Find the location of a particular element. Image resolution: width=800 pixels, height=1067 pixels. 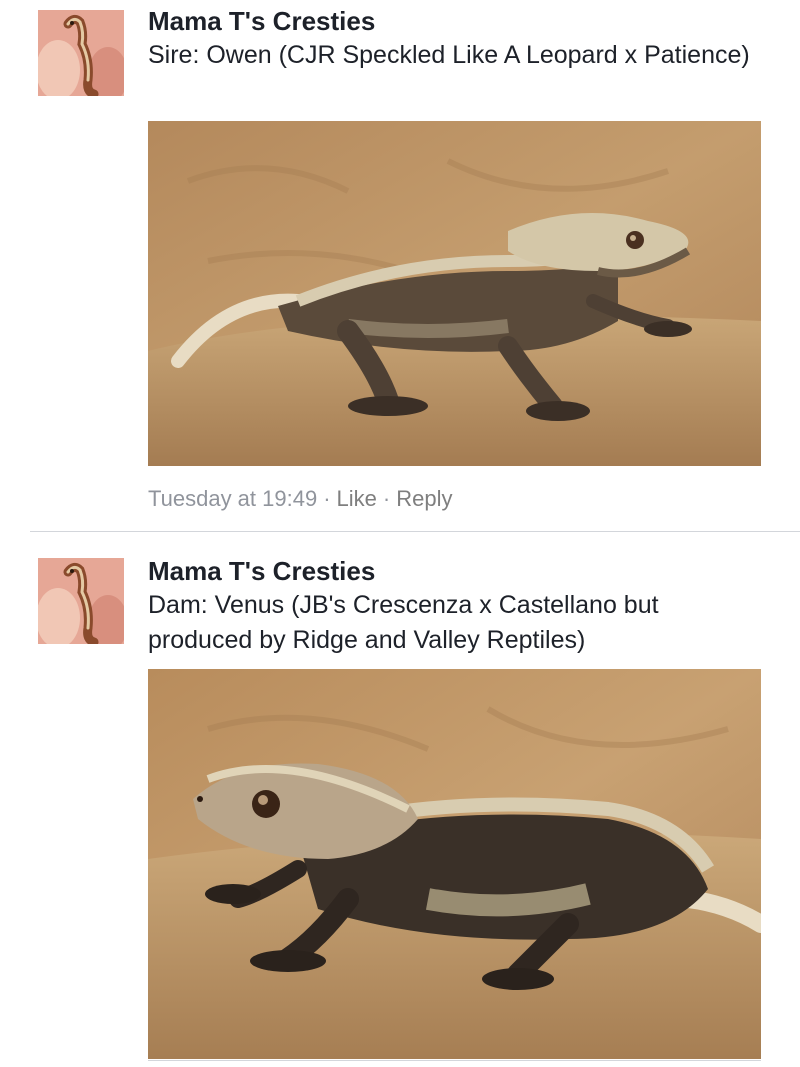

list-bottom-divider is located at coordinates (454, 1060).